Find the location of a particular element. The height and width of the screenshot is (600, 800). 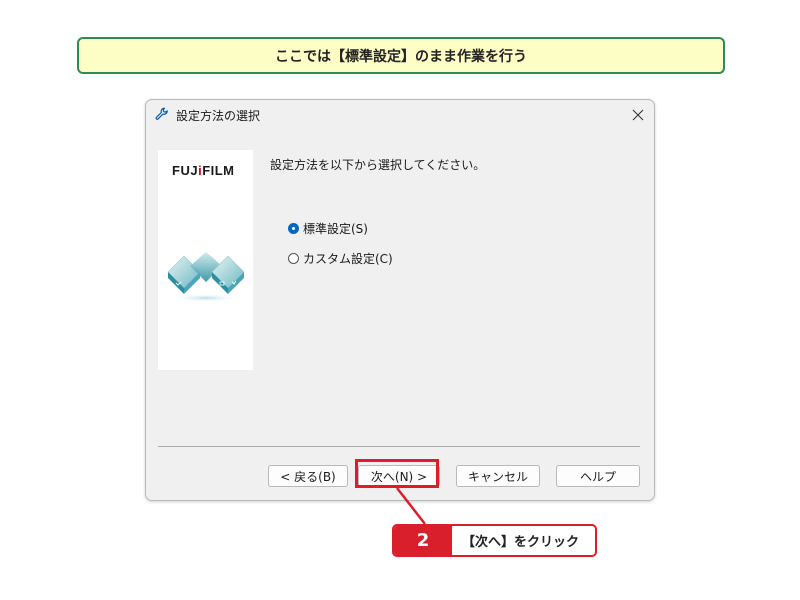

dialog-titlebar: 設定方法の選択 is located at coordinates (400, 114).